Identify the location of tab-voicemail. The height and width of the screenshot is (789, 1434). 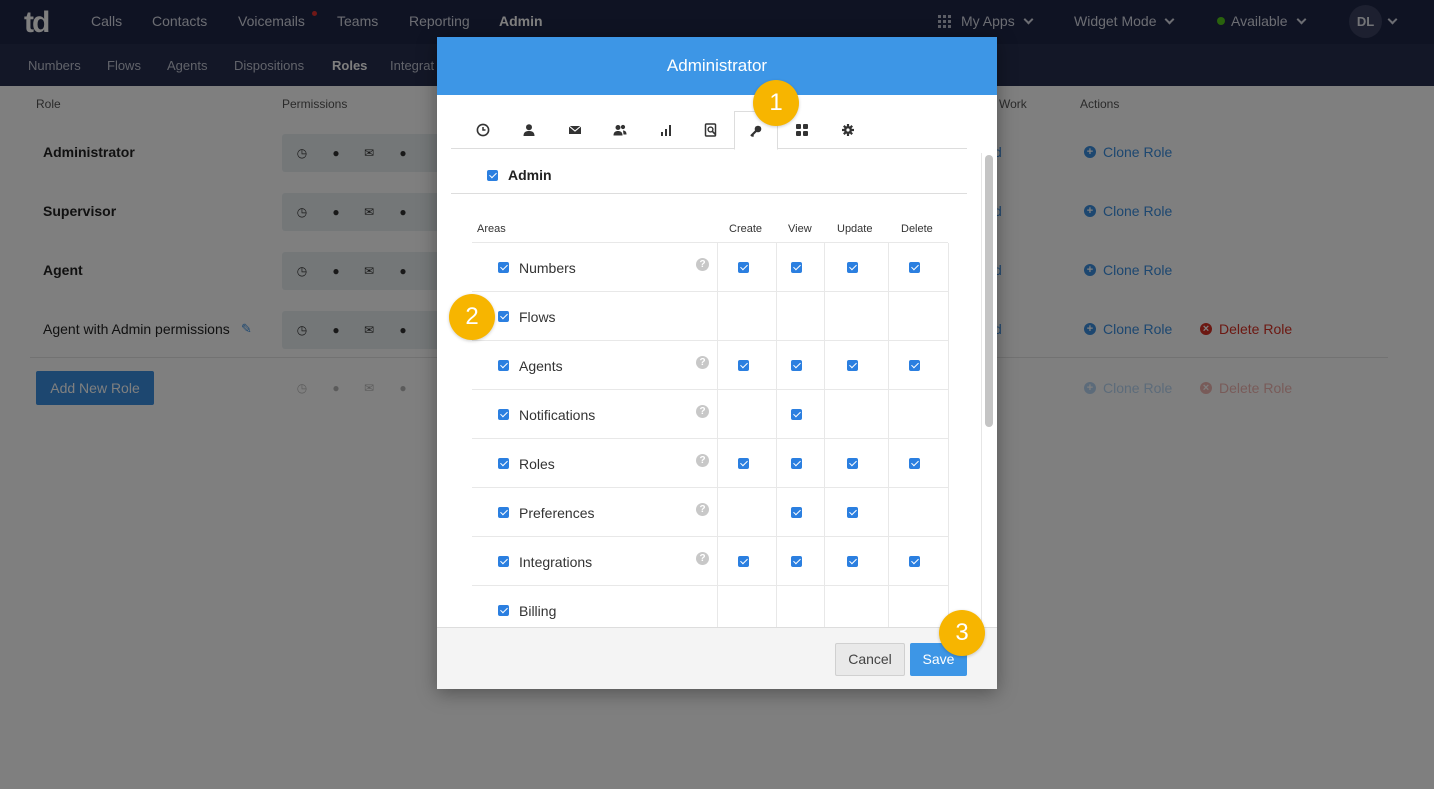
(575, 130).